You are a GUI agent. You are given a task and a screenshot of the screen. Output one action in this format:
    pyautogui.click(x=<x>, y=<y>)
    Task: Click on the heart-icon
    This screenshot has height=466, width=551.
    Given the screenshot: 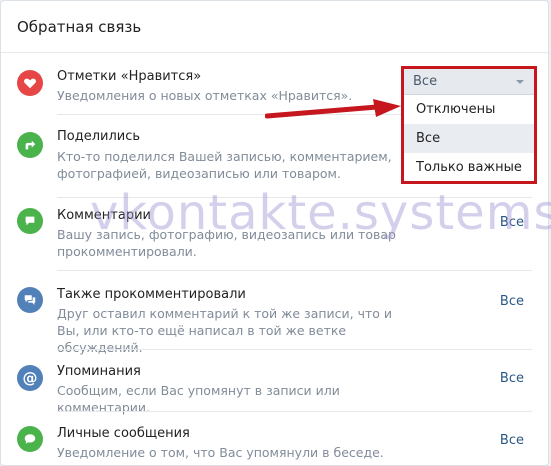 What is the action you would take?
    pyautogui.click(x=30, y=83)
    